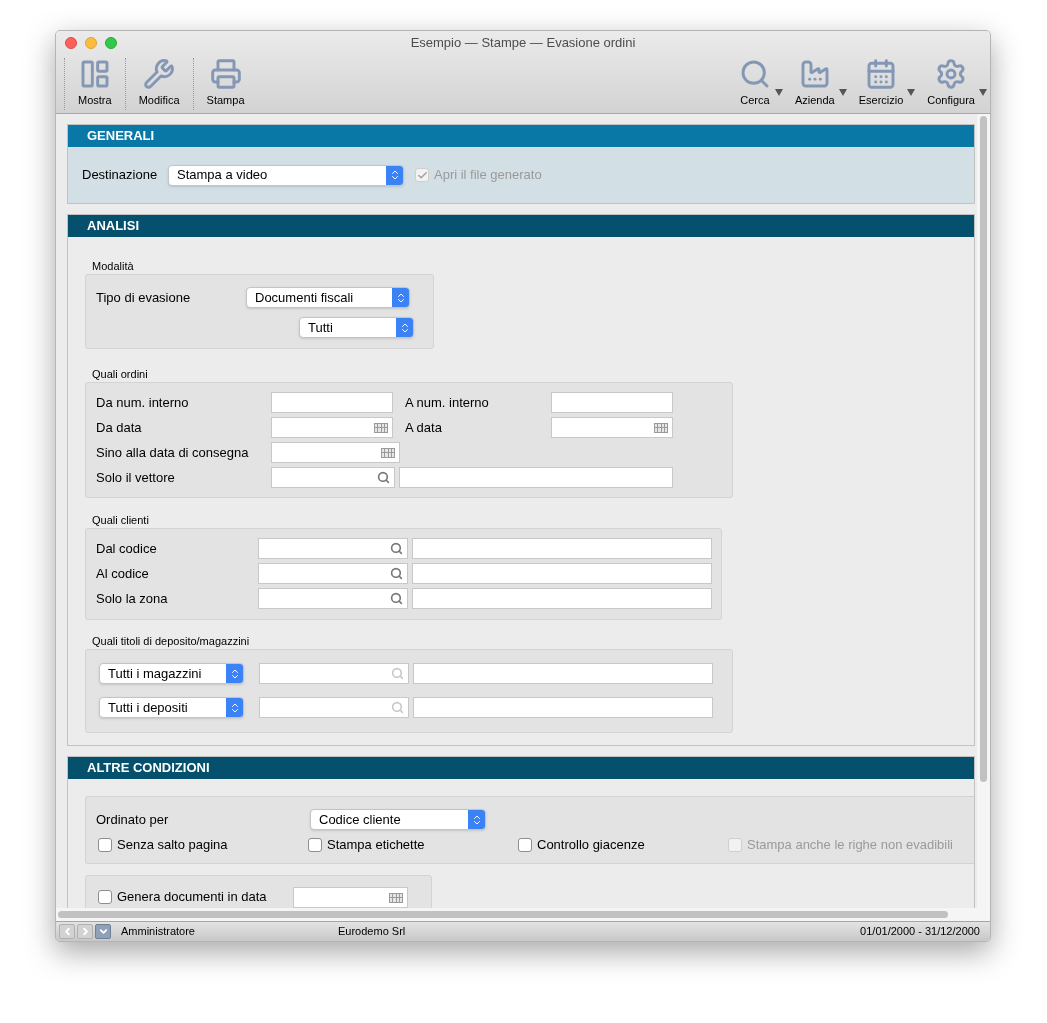 The width and height of the screenshot is (1047, 1023). What do you see at coordinates (523, 43) in the screenshot?
I see `window-title: Esempio — Stampe — Evasione ordini` at bounding box center [523, 43].